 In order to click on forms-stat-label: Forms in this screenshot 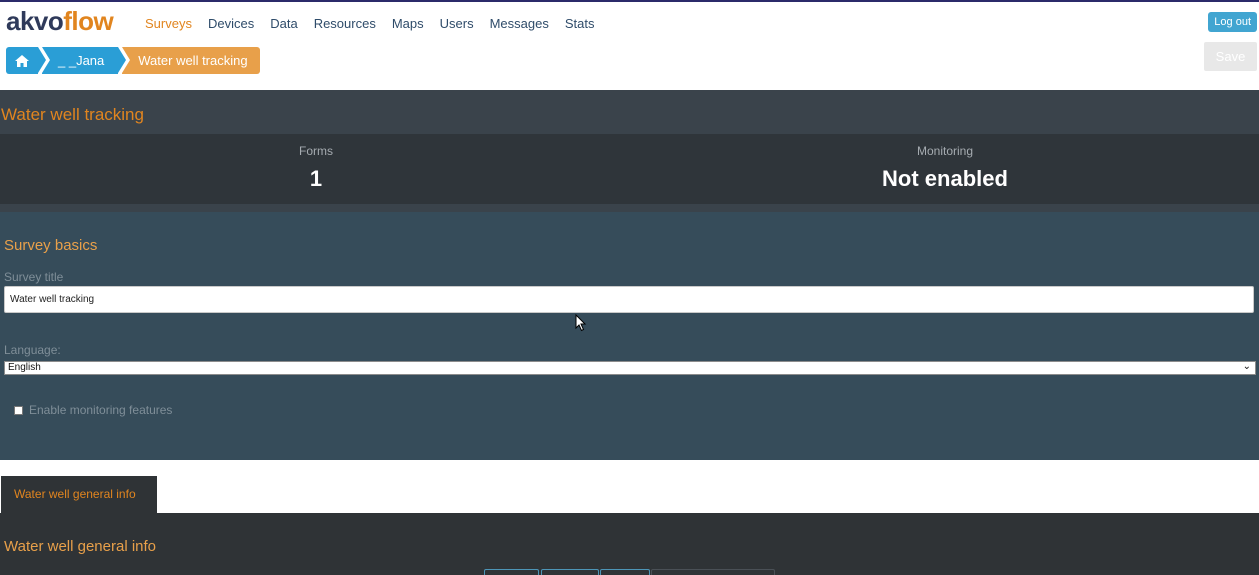, I will do `click(316, 151)`.